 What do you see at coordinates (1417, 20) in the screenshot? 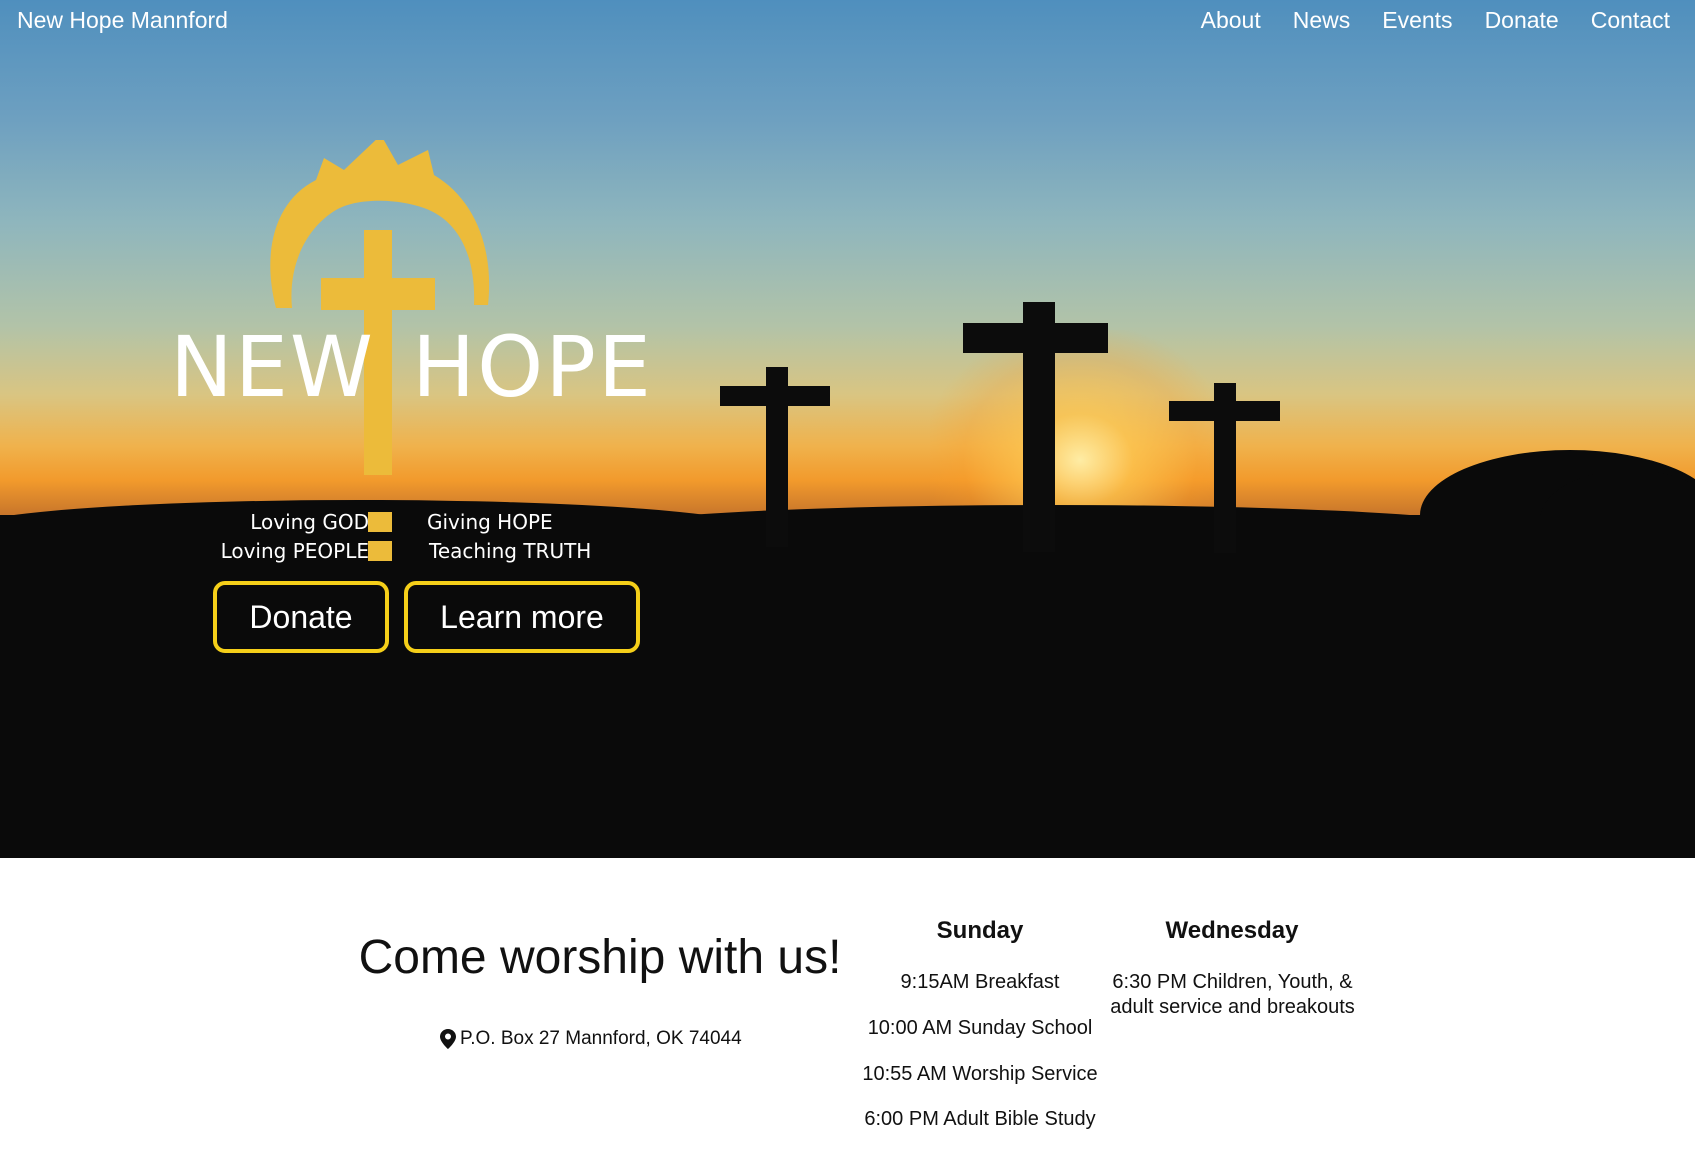
I see `nav-link-events: Events` at bounding box center [1417, 20].